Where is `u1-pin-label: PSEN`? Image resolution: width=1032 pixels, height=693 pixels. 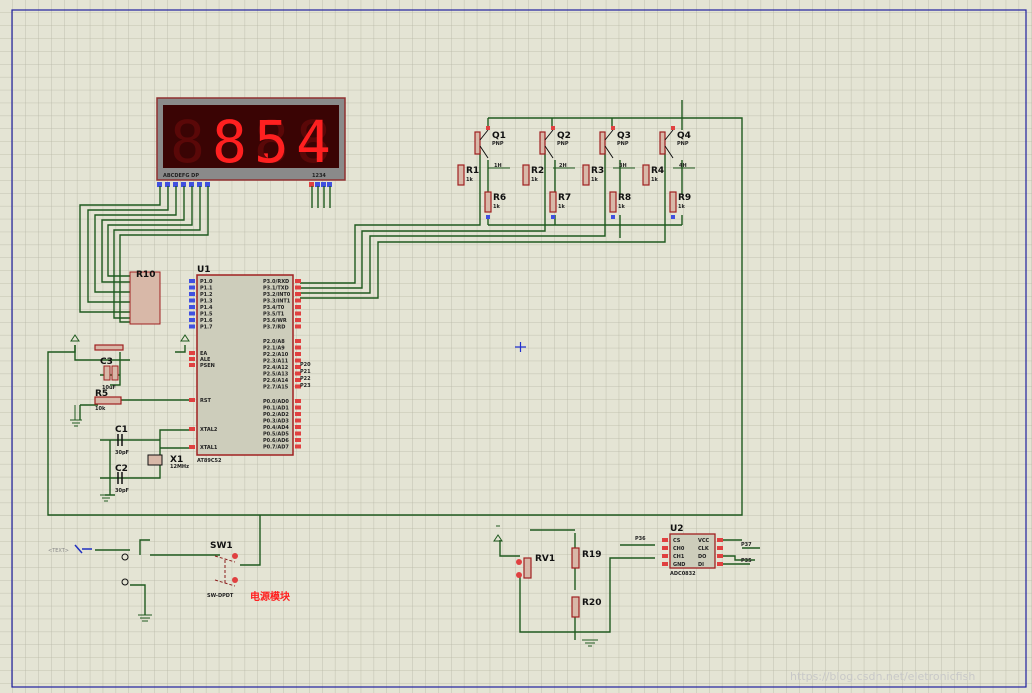
u1-pin-label: PSEN is located at coordinates (207, 366).